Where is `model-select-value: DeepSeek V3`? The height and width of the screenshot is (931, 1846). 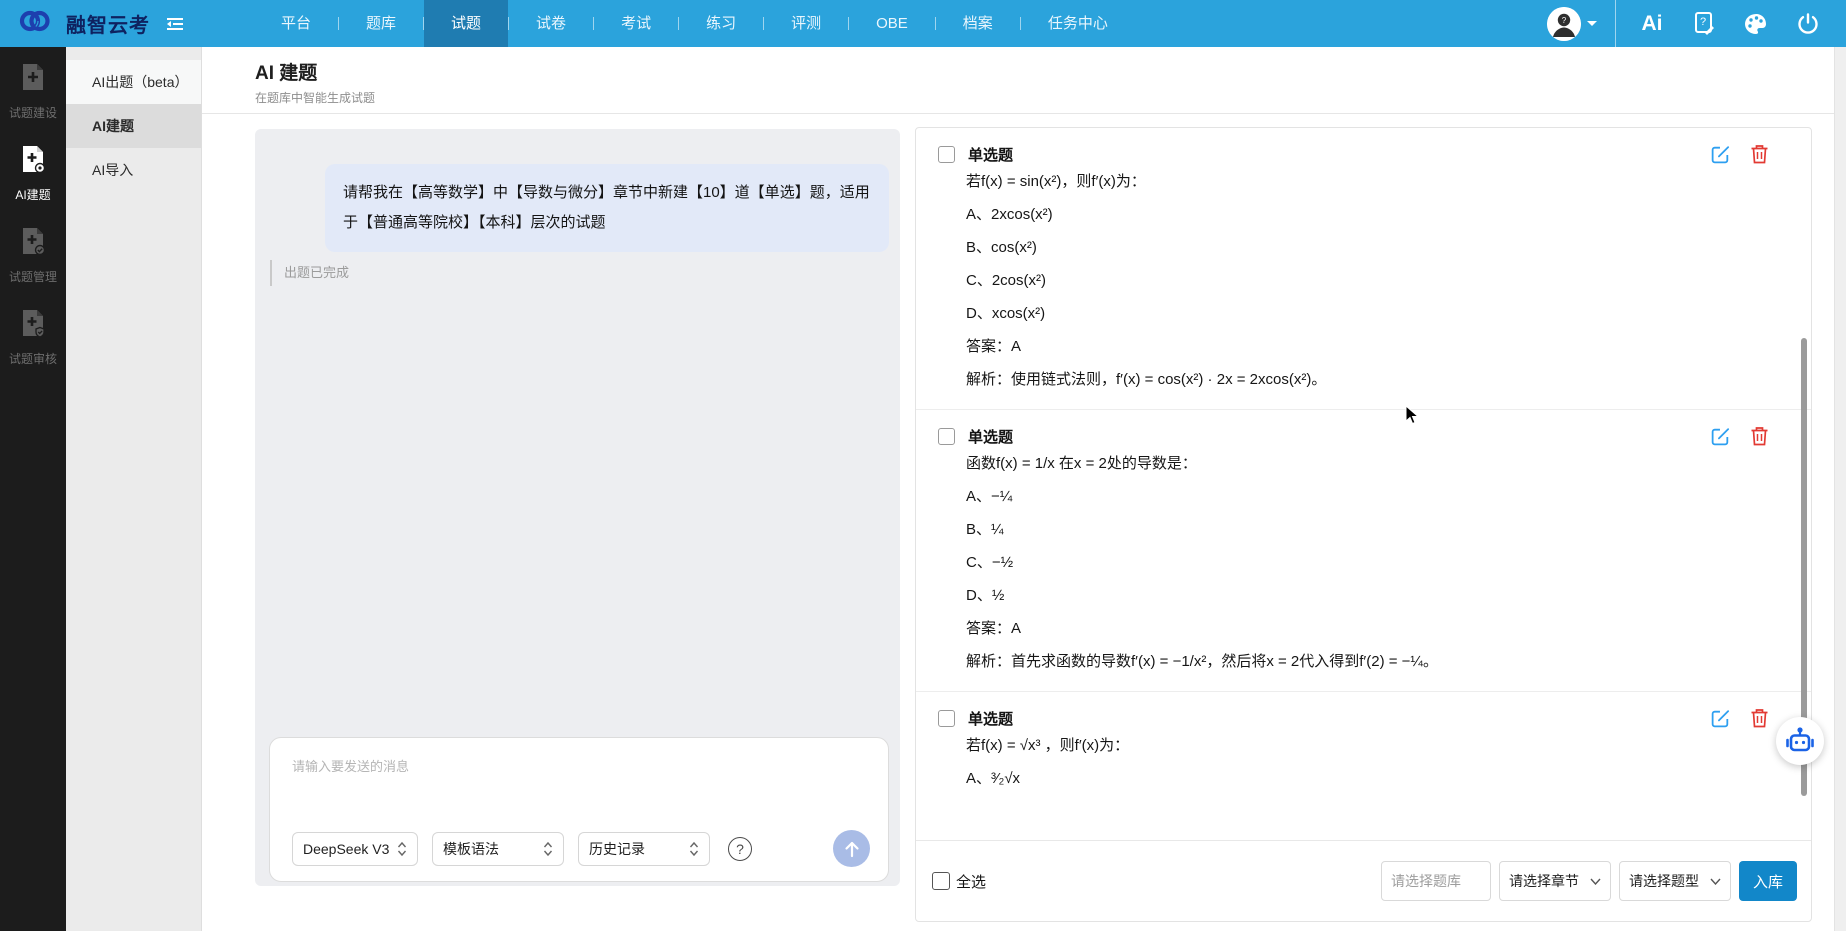
model-select-value: DeepSeek V3 is located at coordinates (346, 849).